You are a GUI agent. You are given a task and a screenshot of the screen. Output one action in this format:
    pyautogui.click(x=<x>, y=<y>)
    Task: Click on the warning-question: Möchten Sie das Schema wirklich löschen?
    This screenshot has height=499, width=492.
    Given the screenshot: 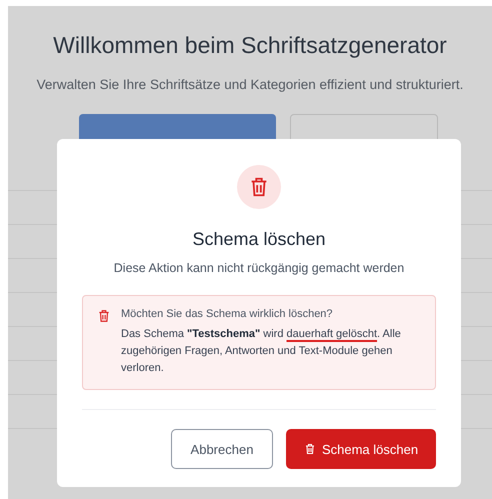 What is the action you would take?
    pyautogui.click(x=227, y=314)
    